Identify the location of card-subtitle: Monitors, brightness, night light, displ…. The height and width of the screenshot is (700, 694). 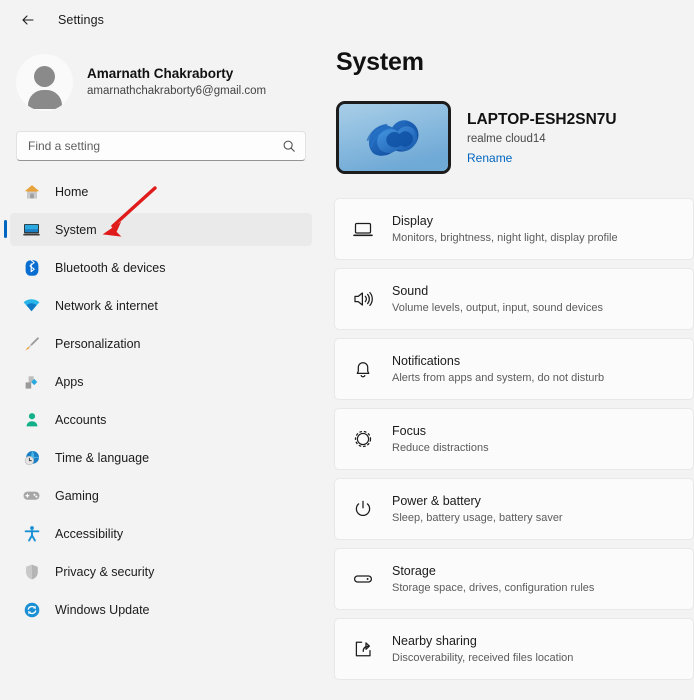
(505, 237).